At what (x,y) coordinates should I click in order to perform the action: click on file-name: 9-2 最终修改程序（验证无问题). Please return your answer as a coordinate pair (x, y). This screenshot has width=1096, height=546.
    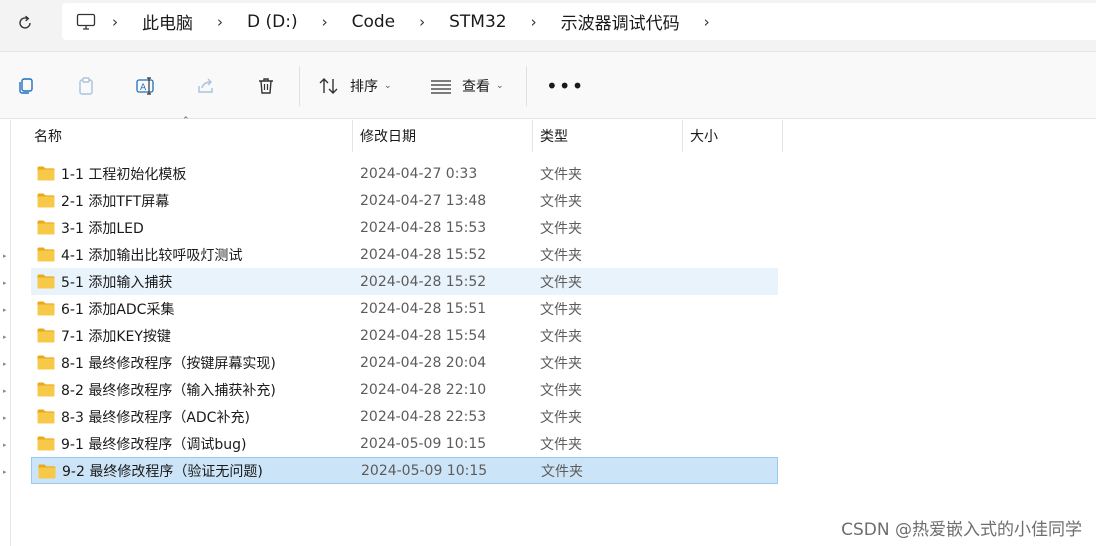
    Looking at the image, I should click on (162, 471).